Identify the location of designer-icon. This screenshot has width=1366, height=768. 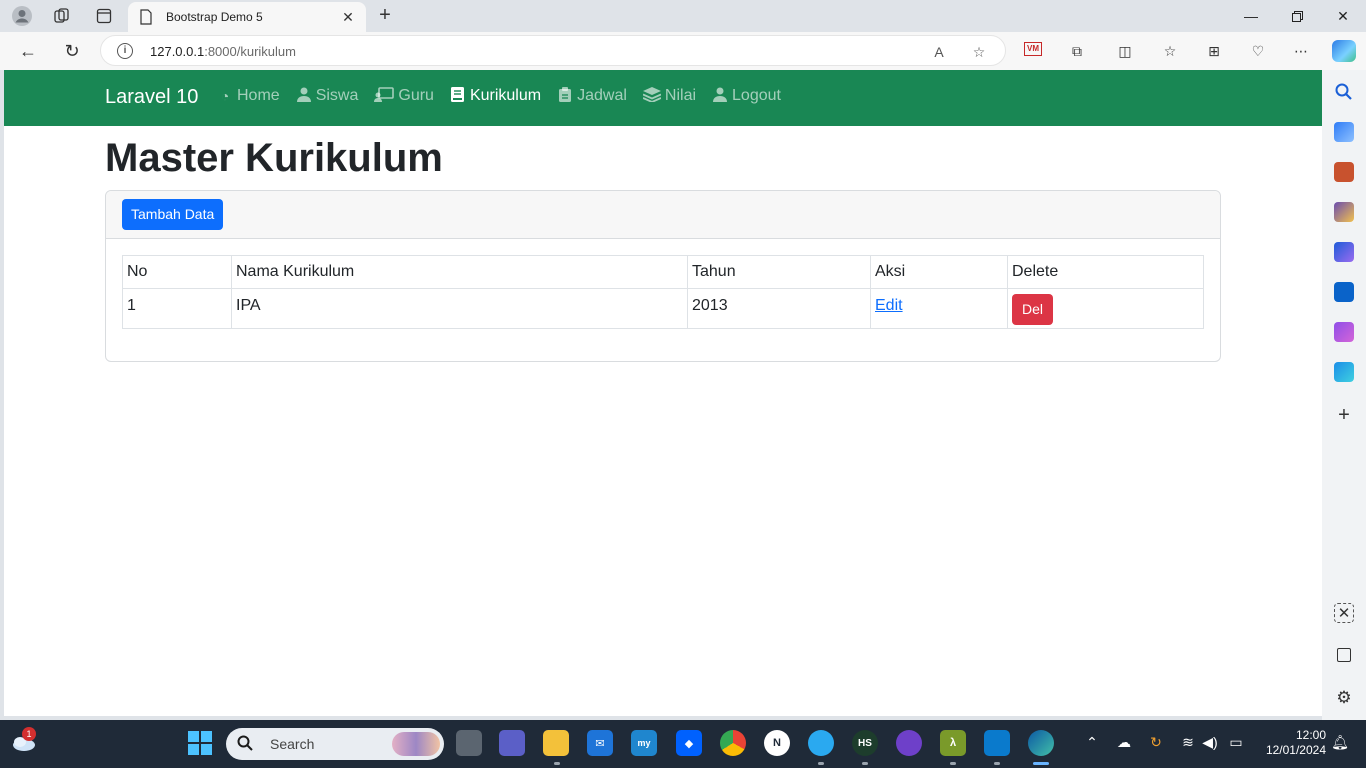
(1344, 332).